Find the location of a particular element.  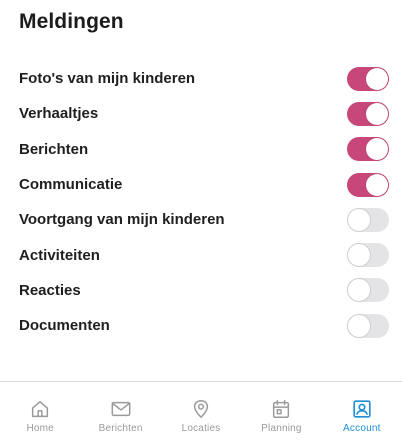

tab-locaties: Locaties is located at coordinates (201, 413).